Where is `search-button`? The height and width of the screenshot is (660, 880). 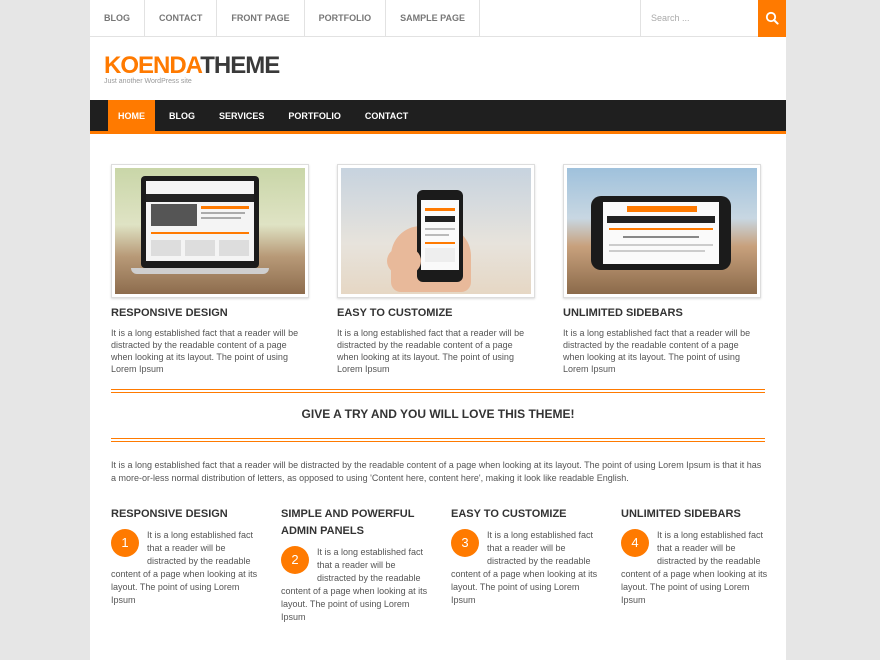 search-button is located at coordinates (772, 18).